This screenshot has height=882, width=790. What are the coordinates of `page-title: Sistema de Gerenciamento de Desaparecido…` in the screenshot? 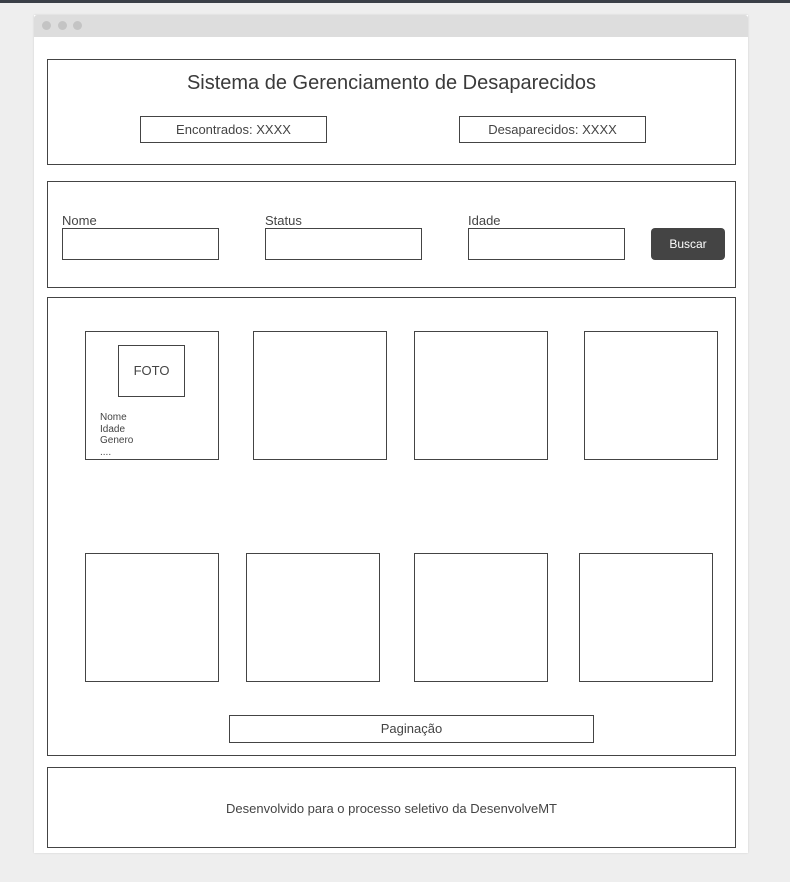 It's located at (391, 83).